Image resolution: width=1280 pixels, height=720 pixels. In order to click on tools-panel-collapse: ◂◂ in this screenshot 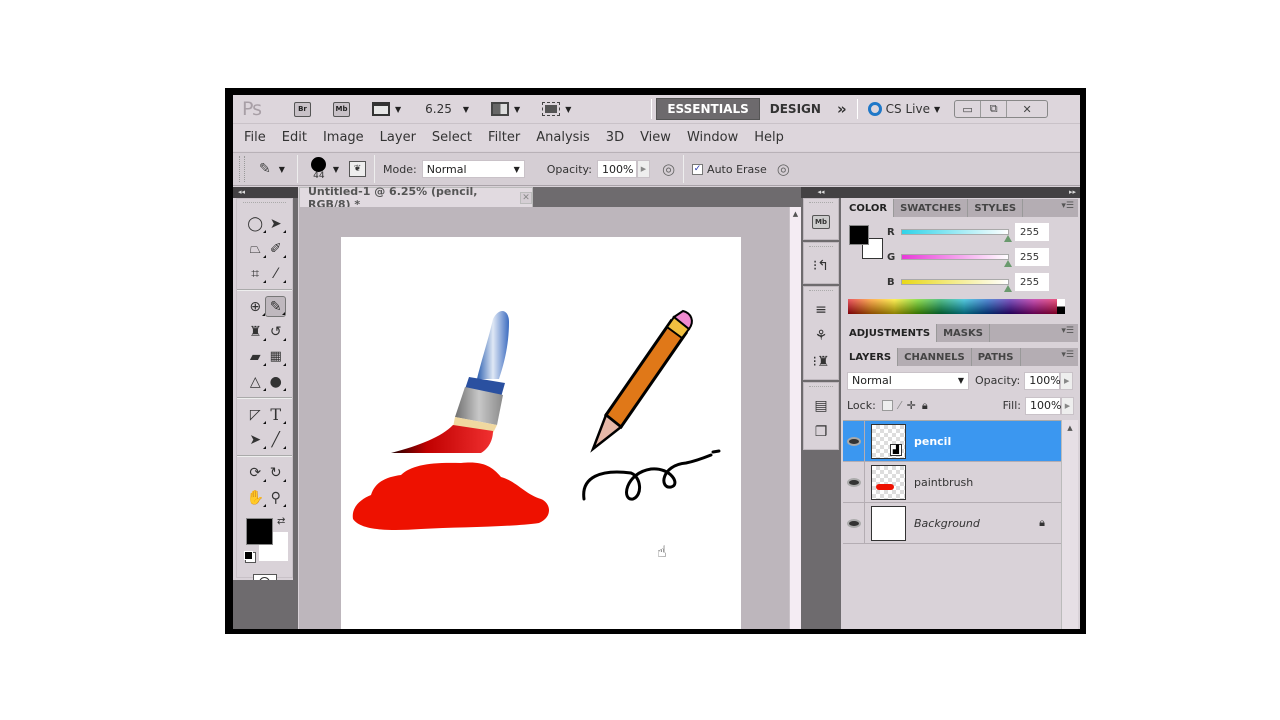, I will do `click(265, 192)`.